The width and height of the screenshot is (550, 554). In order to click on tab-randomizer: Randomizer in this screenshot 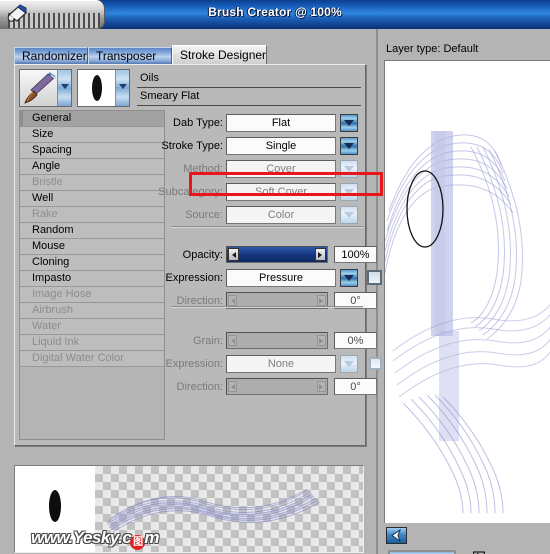, I will do `click(51, 55)`.